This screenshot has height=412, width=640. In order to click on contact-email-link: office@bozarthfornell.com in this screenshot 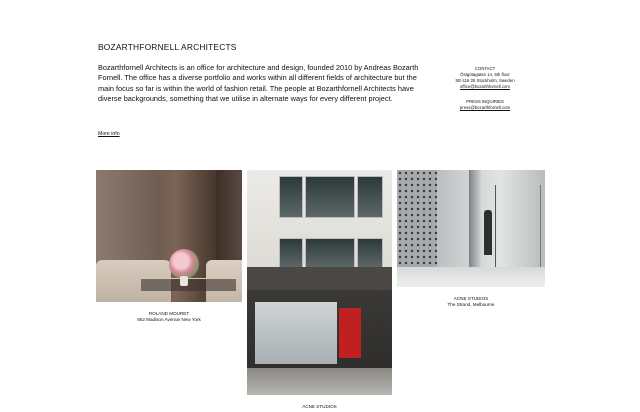, I will do `click(485, 86)`.